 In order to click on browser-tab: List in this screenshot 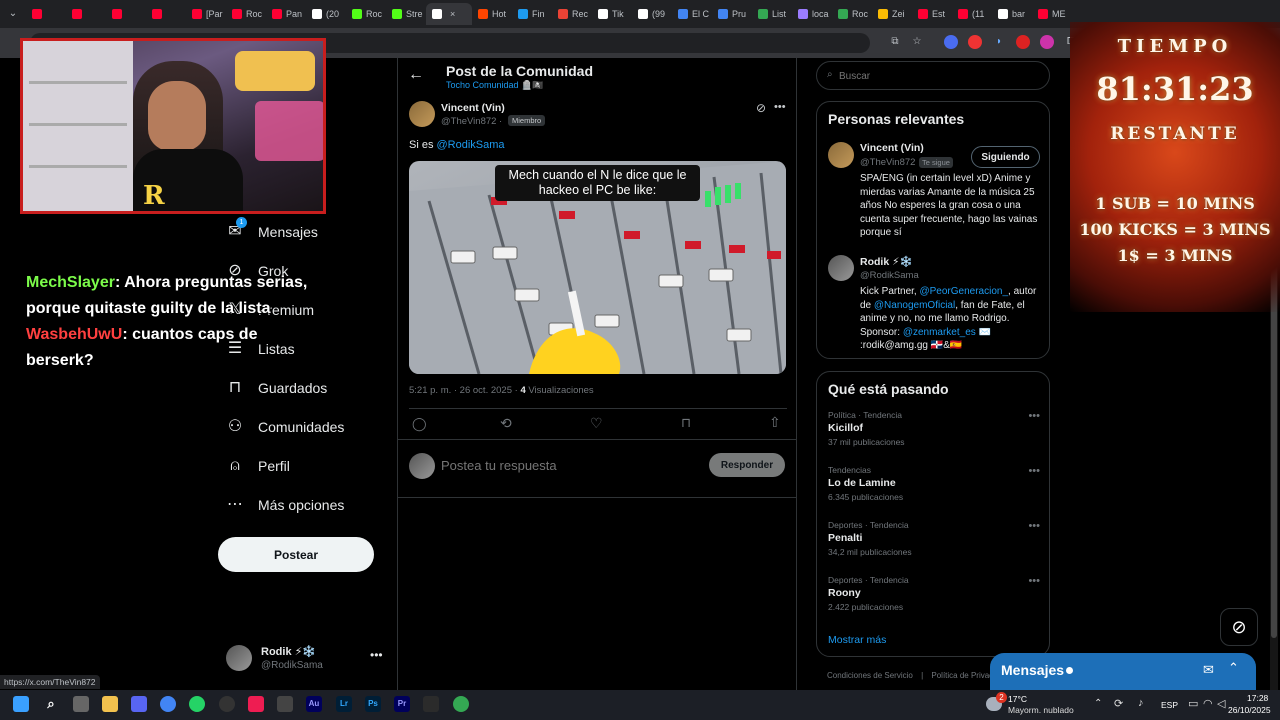, I will do `click(772, 14)`.